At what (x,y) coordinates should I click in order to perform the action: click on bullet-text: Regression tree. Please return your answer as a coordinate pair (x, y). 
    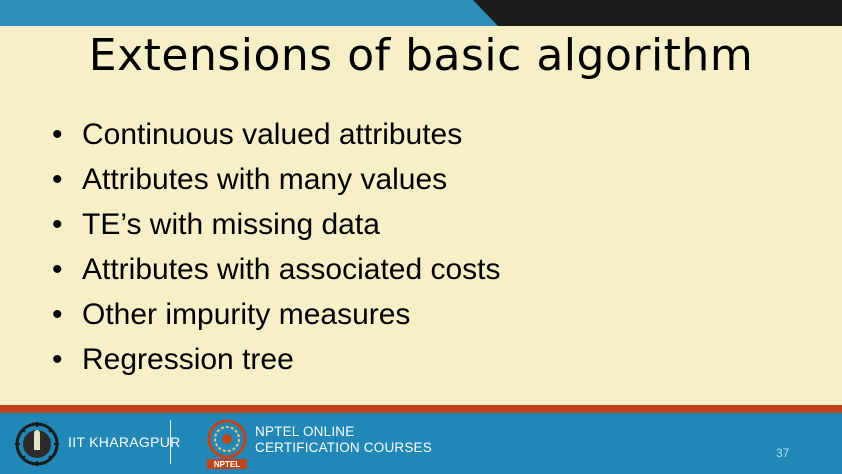
    Looking at the image, I should click on (188, 359).